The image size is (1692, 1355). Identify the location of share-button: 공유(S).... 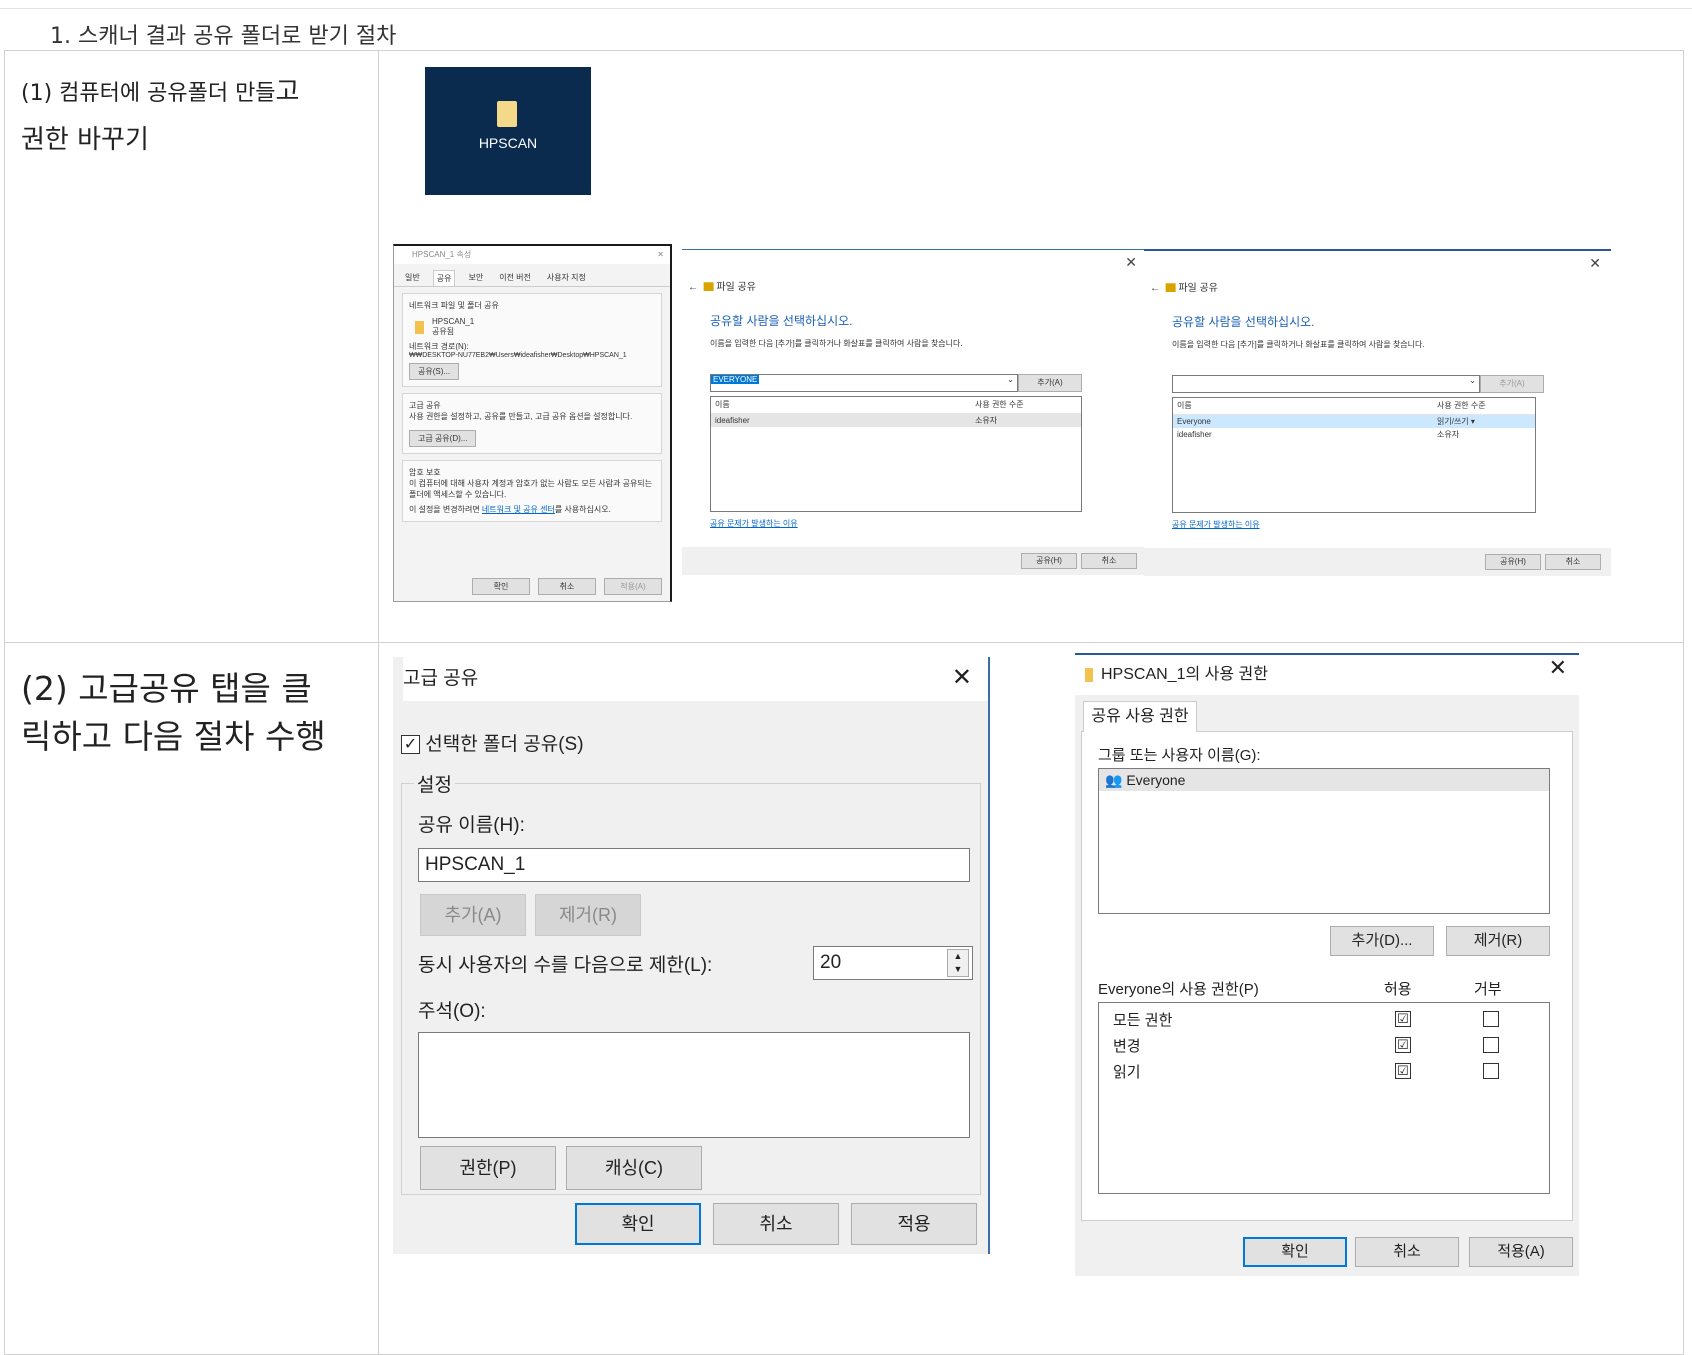
(434, 371).